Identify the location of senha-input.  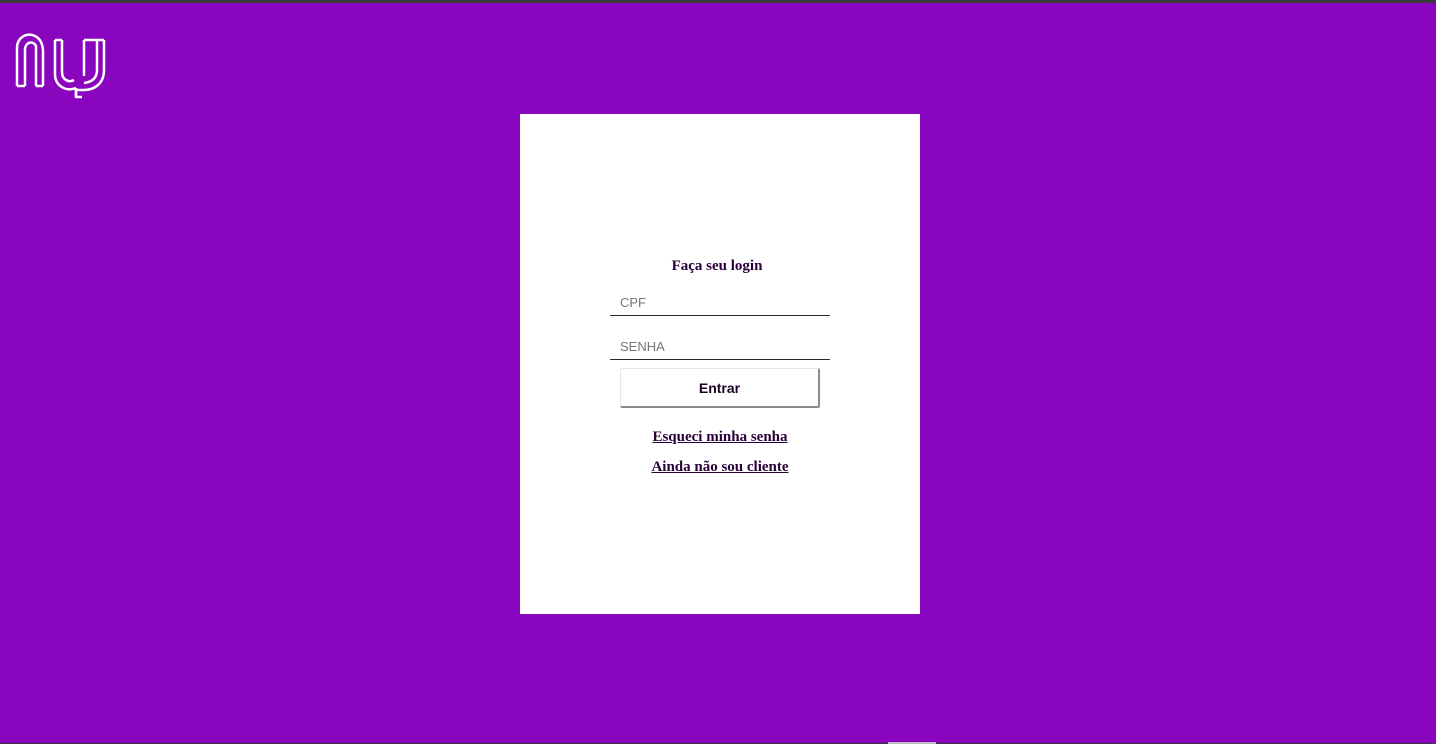
(720, 347).